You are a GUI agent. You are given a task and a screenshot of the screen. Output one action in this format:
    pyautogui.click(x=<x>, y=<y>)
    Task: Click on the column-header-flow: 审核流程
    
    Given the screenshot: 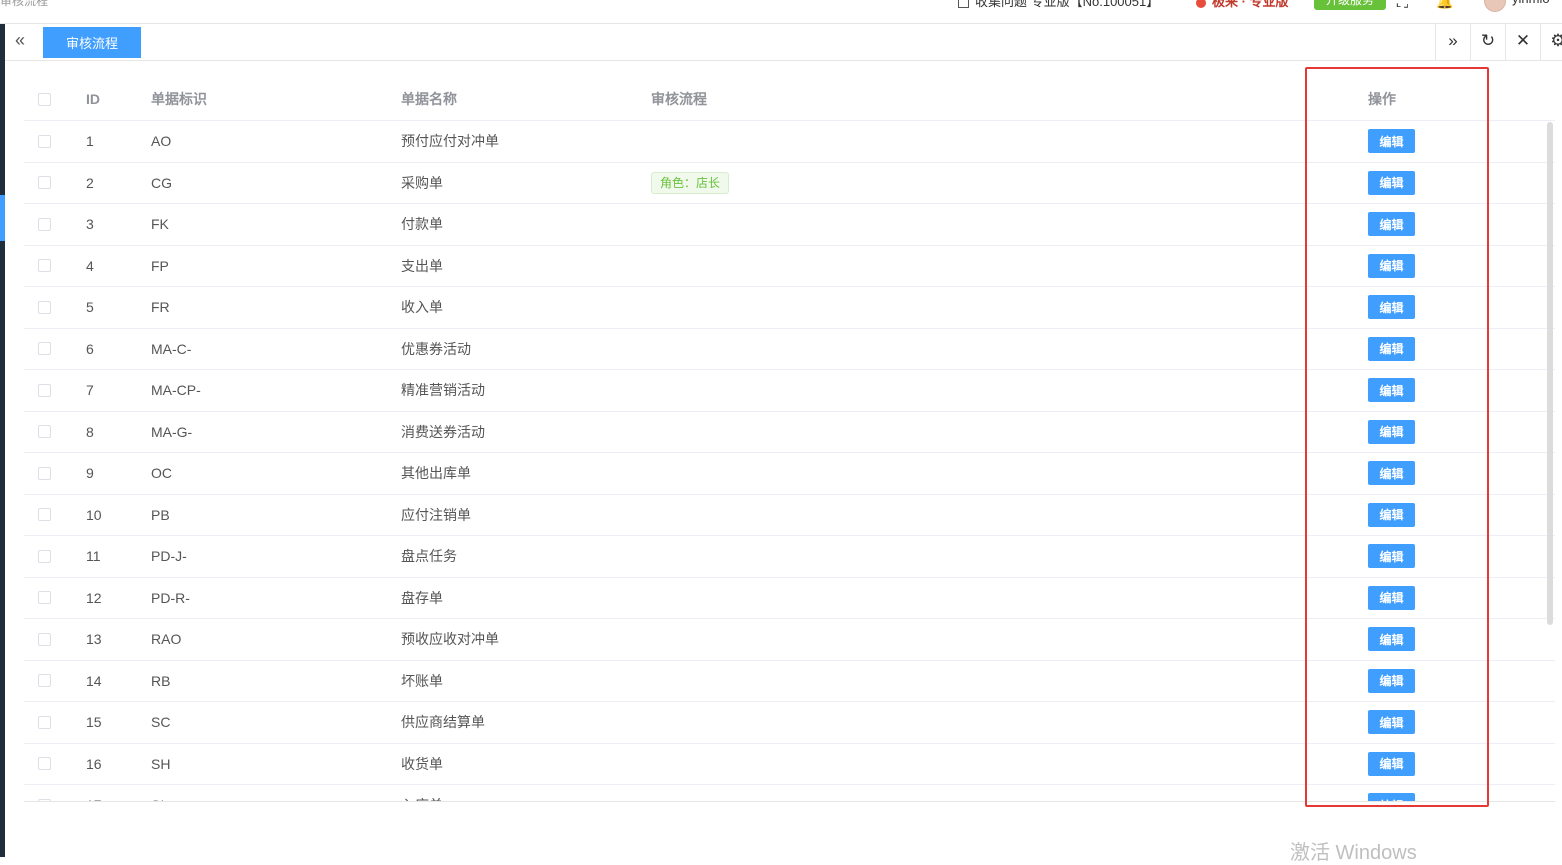 What is the action you would take?
    pyautogui.click(x=679, y=99)
    